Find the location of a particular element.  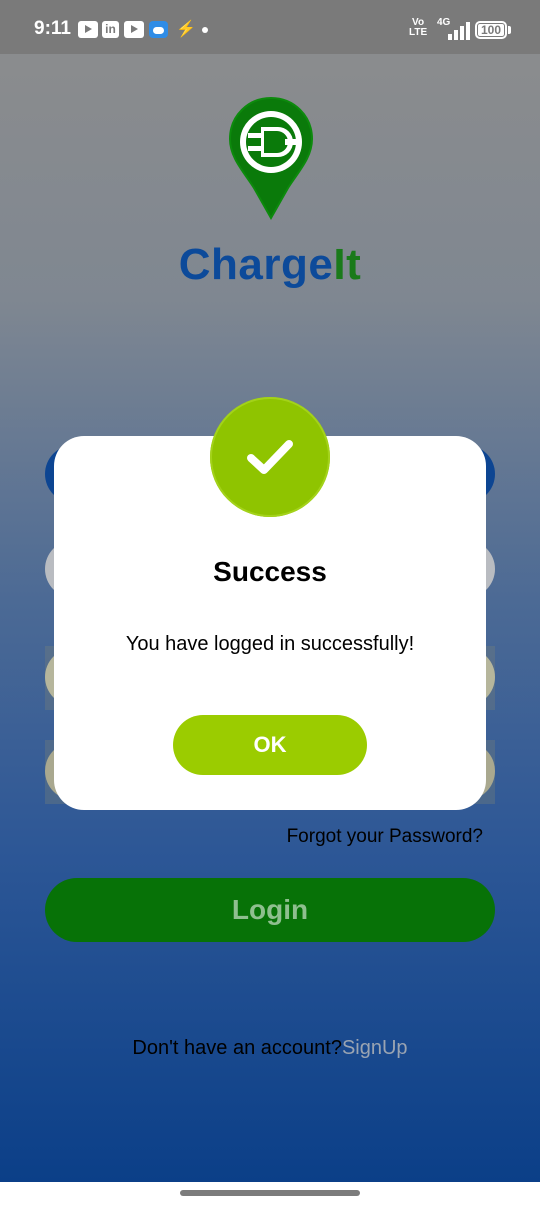

login-button: Login is located at coordinates (270, 910).